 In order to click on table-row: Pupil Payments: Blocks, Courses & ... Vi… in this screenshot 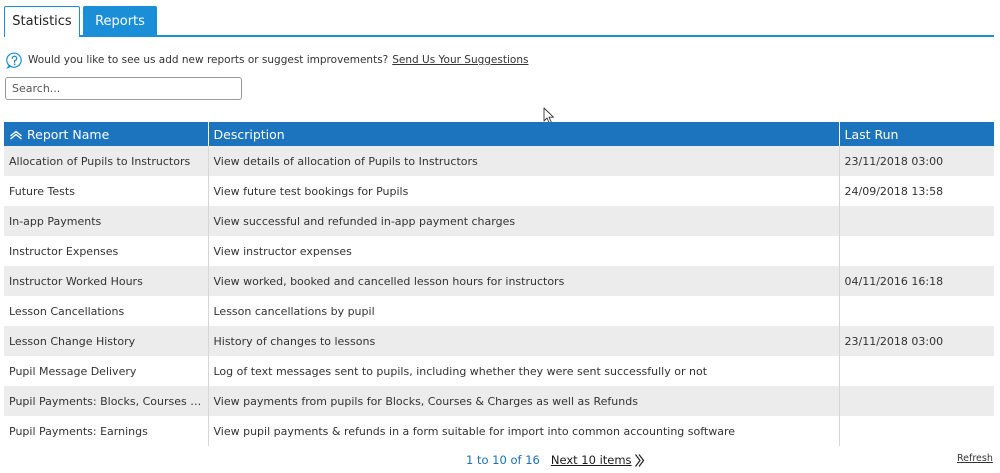, I will do `click(499, 401)`.